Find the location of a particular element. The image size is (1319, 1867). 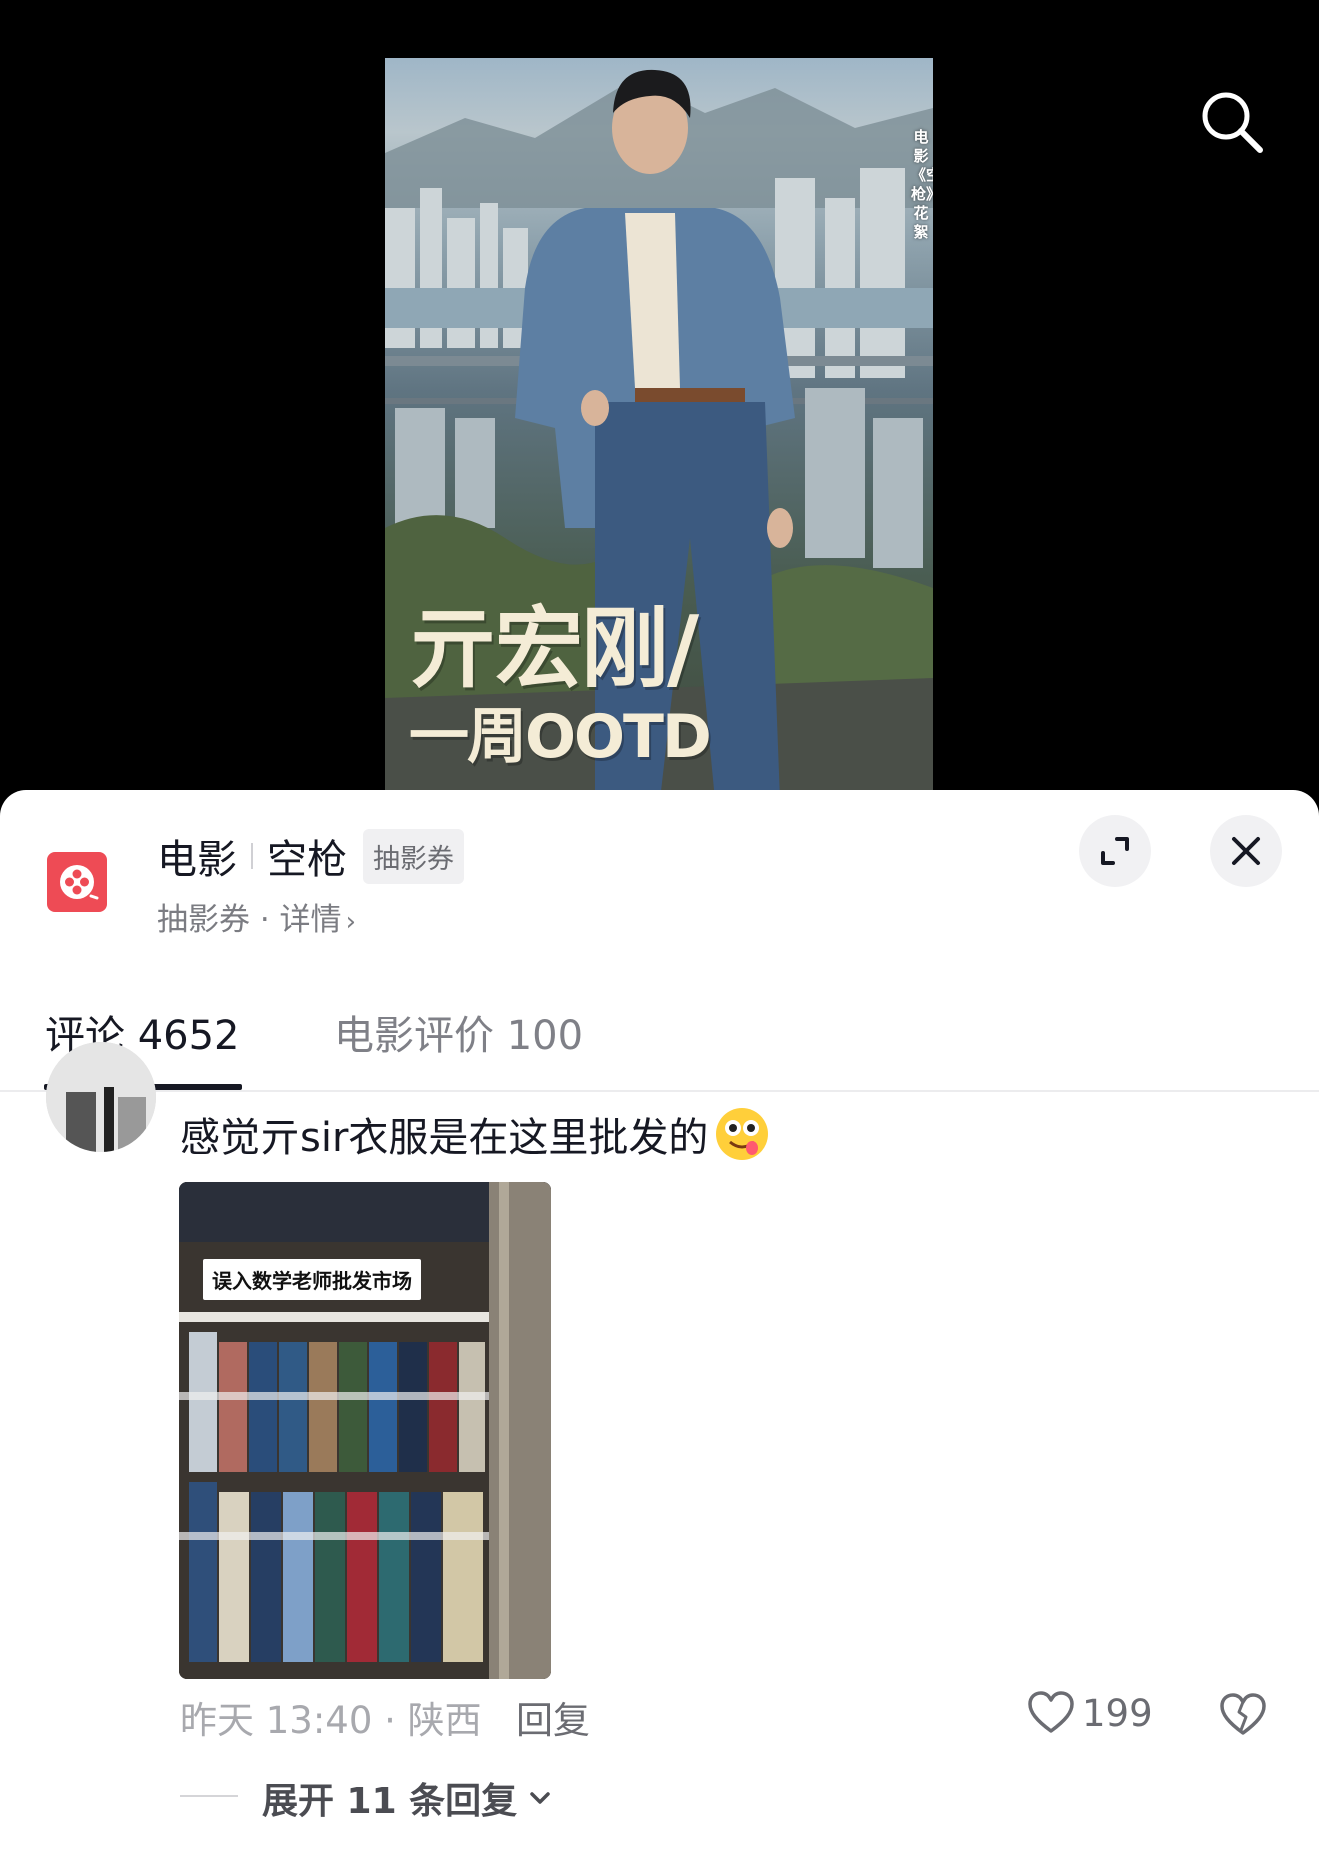

broken-heart-icon is located at coordinates (1243, 1714).